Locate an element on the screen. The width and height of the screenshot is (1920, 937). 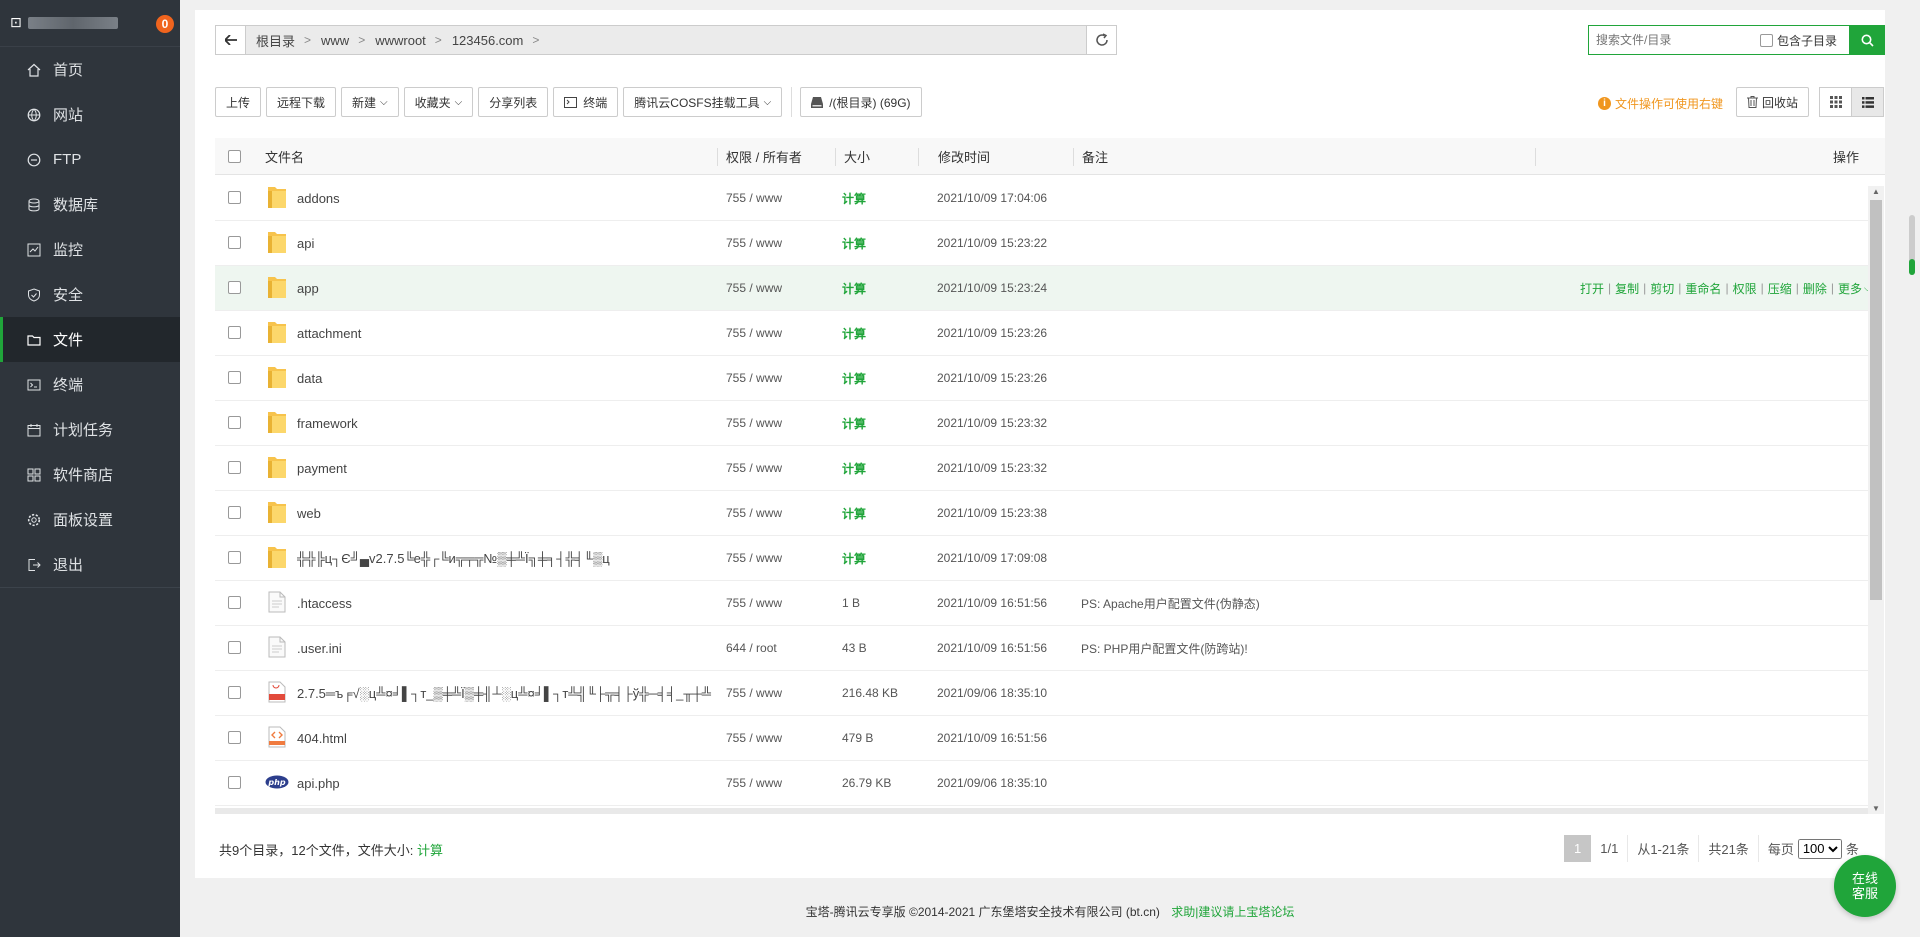
file-name: .user.ini is located at coordinates (504, 648).